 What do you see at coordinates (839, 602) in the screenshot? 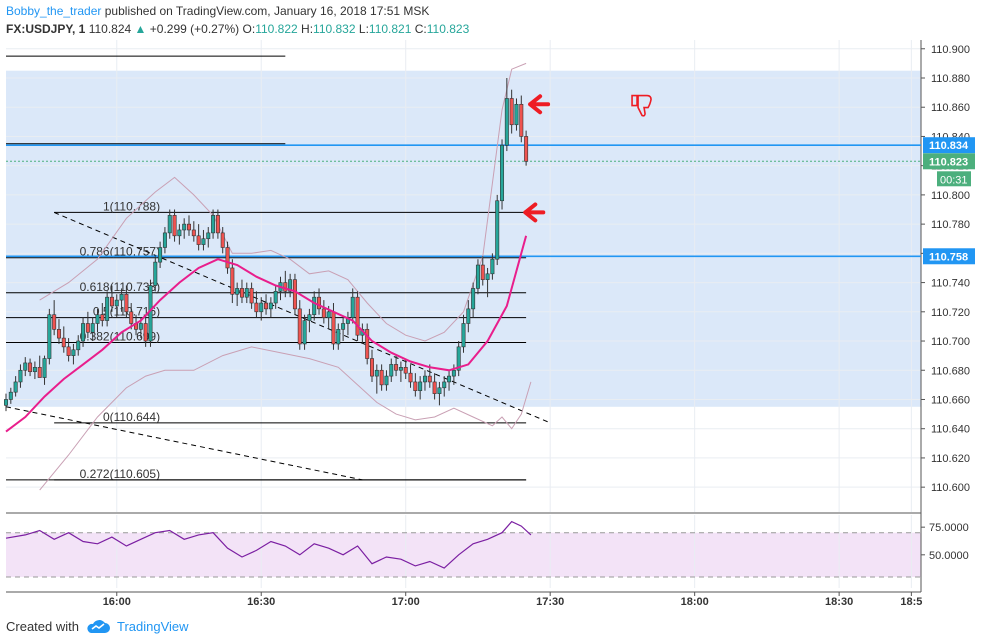
I see `x-tick-label: 18:30` at bounding box center [839, 602].